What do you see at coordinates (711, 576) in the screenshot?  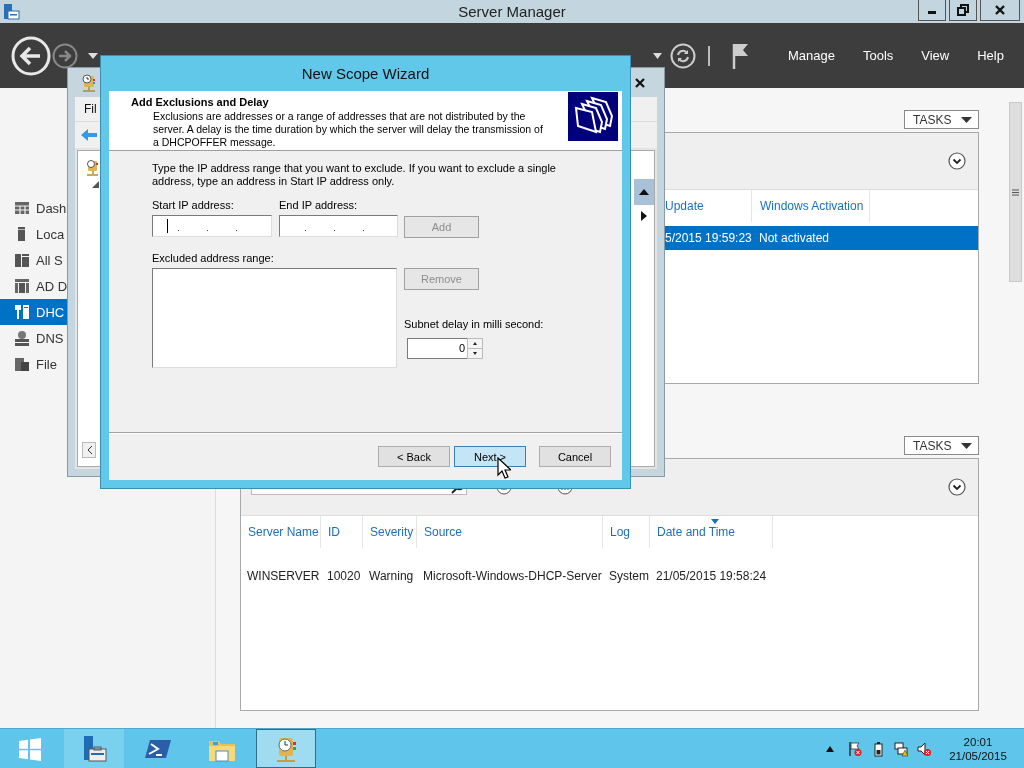 I see `table-cell-text: 21/05/2015 19:58:24` at bounding box center [711, 576].